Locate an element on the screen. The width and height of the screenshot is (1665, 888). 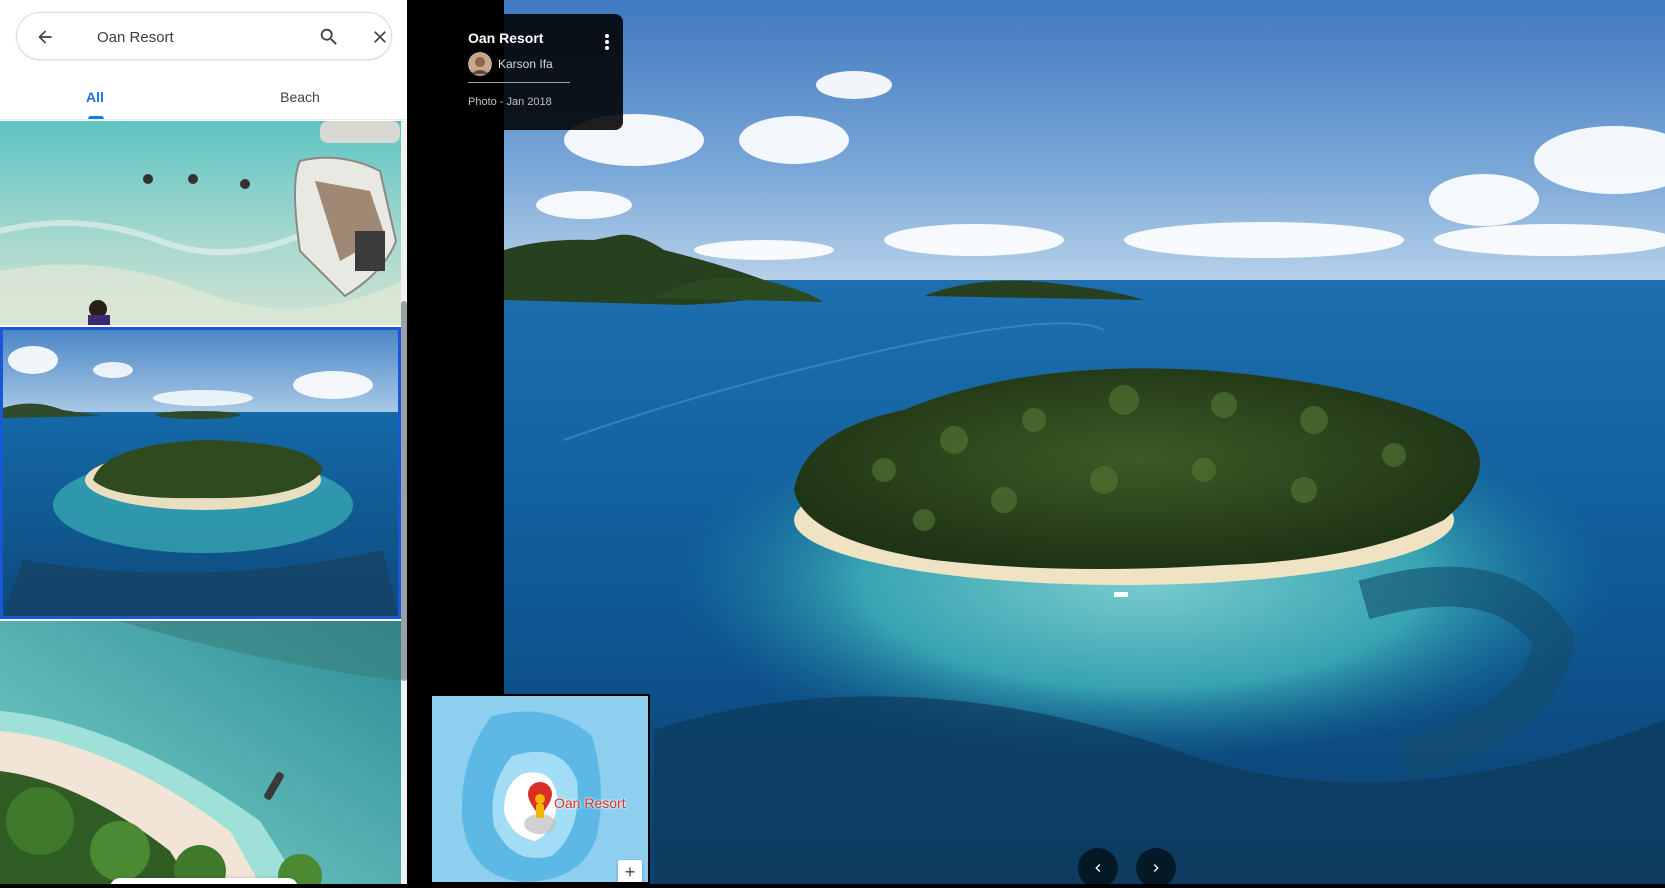
tab-beach: Beach is located at coordinates (300, 97).